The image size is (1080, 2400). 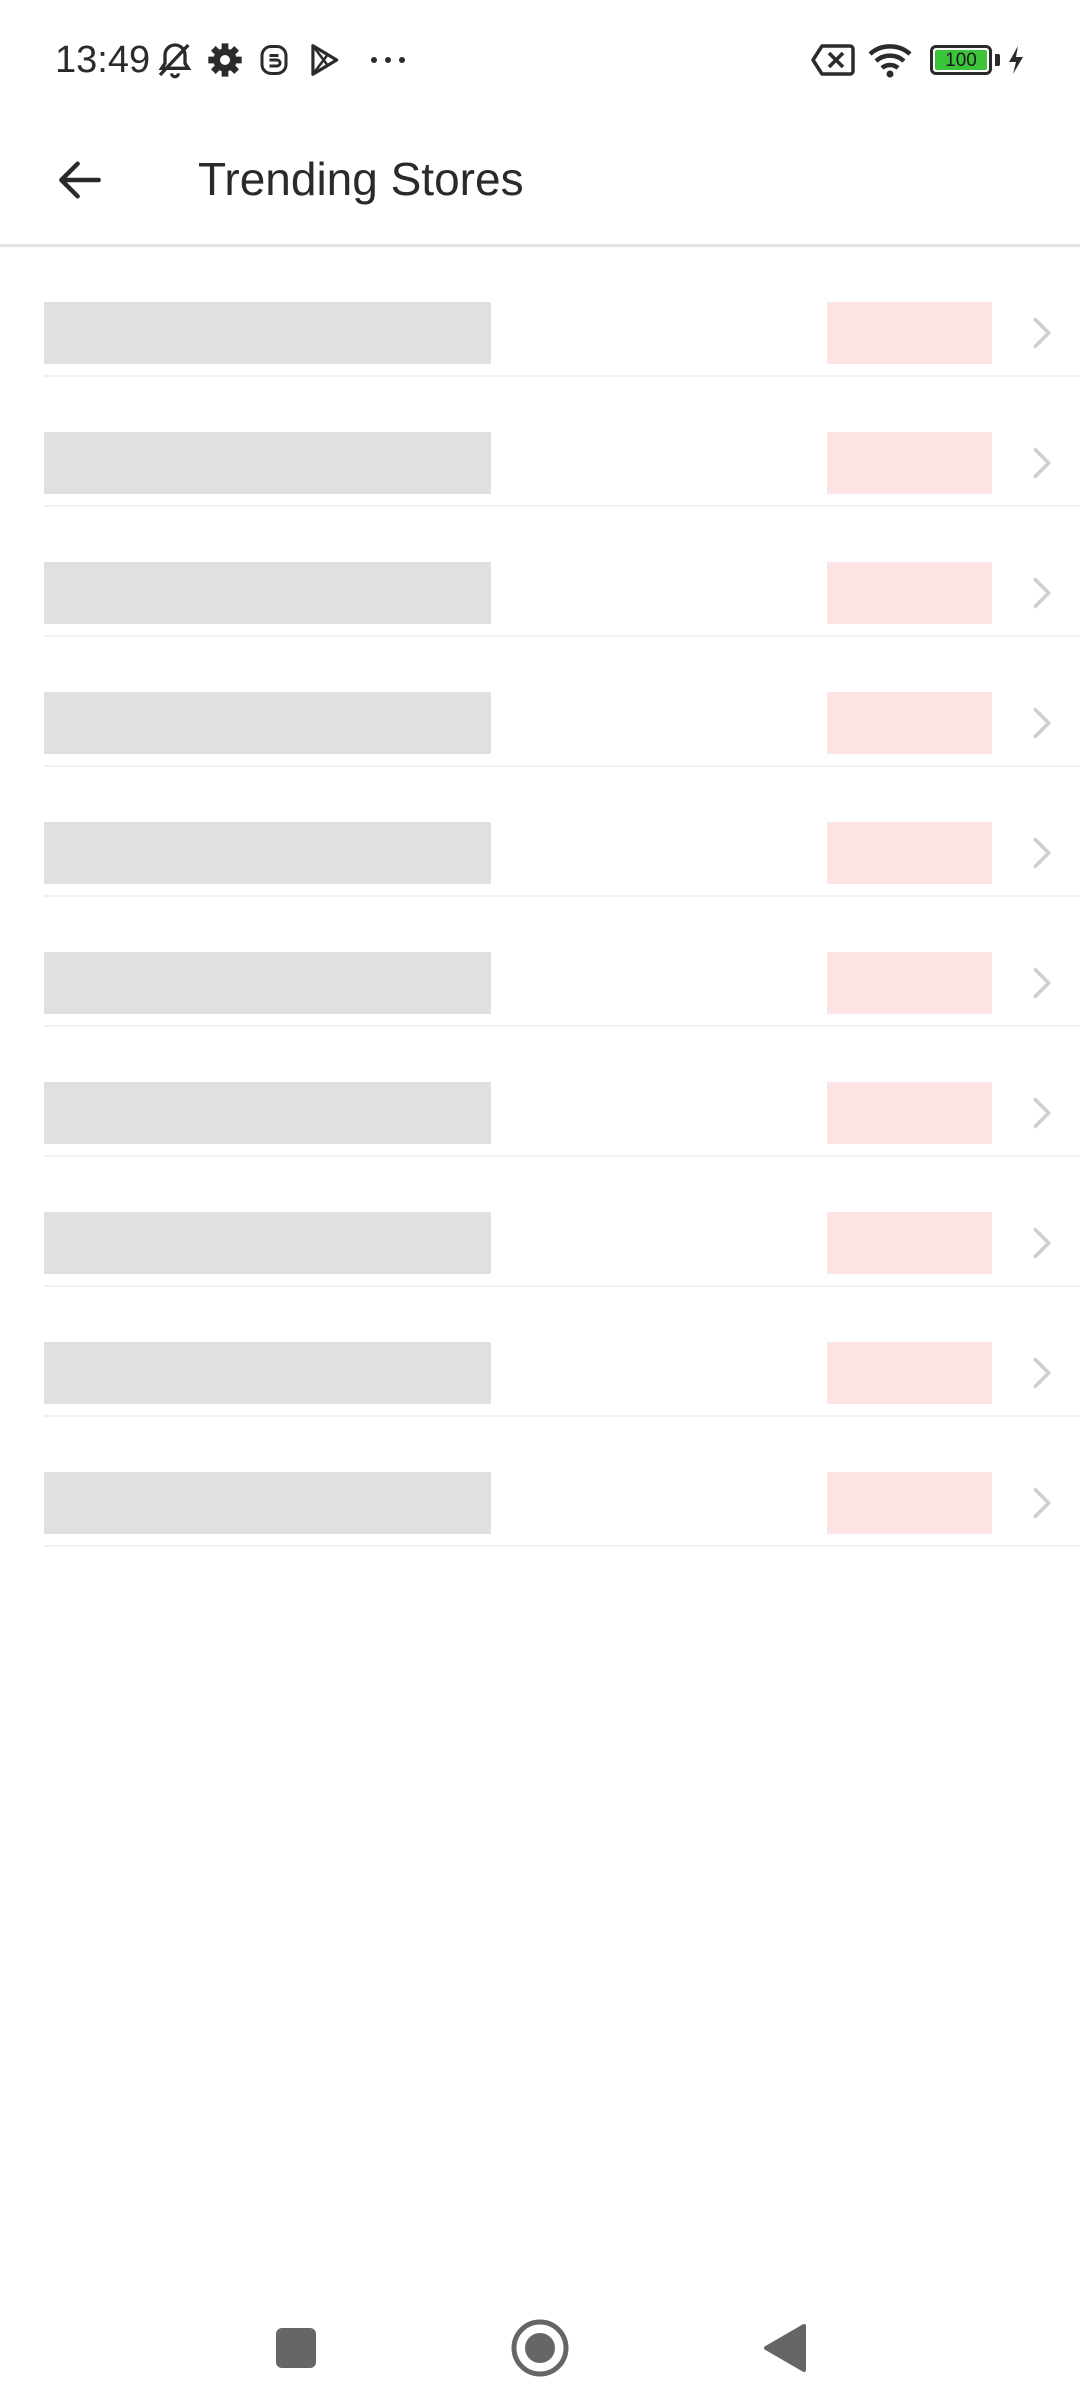 I want to click on navigation-bar, so click(x=540, y=2340).